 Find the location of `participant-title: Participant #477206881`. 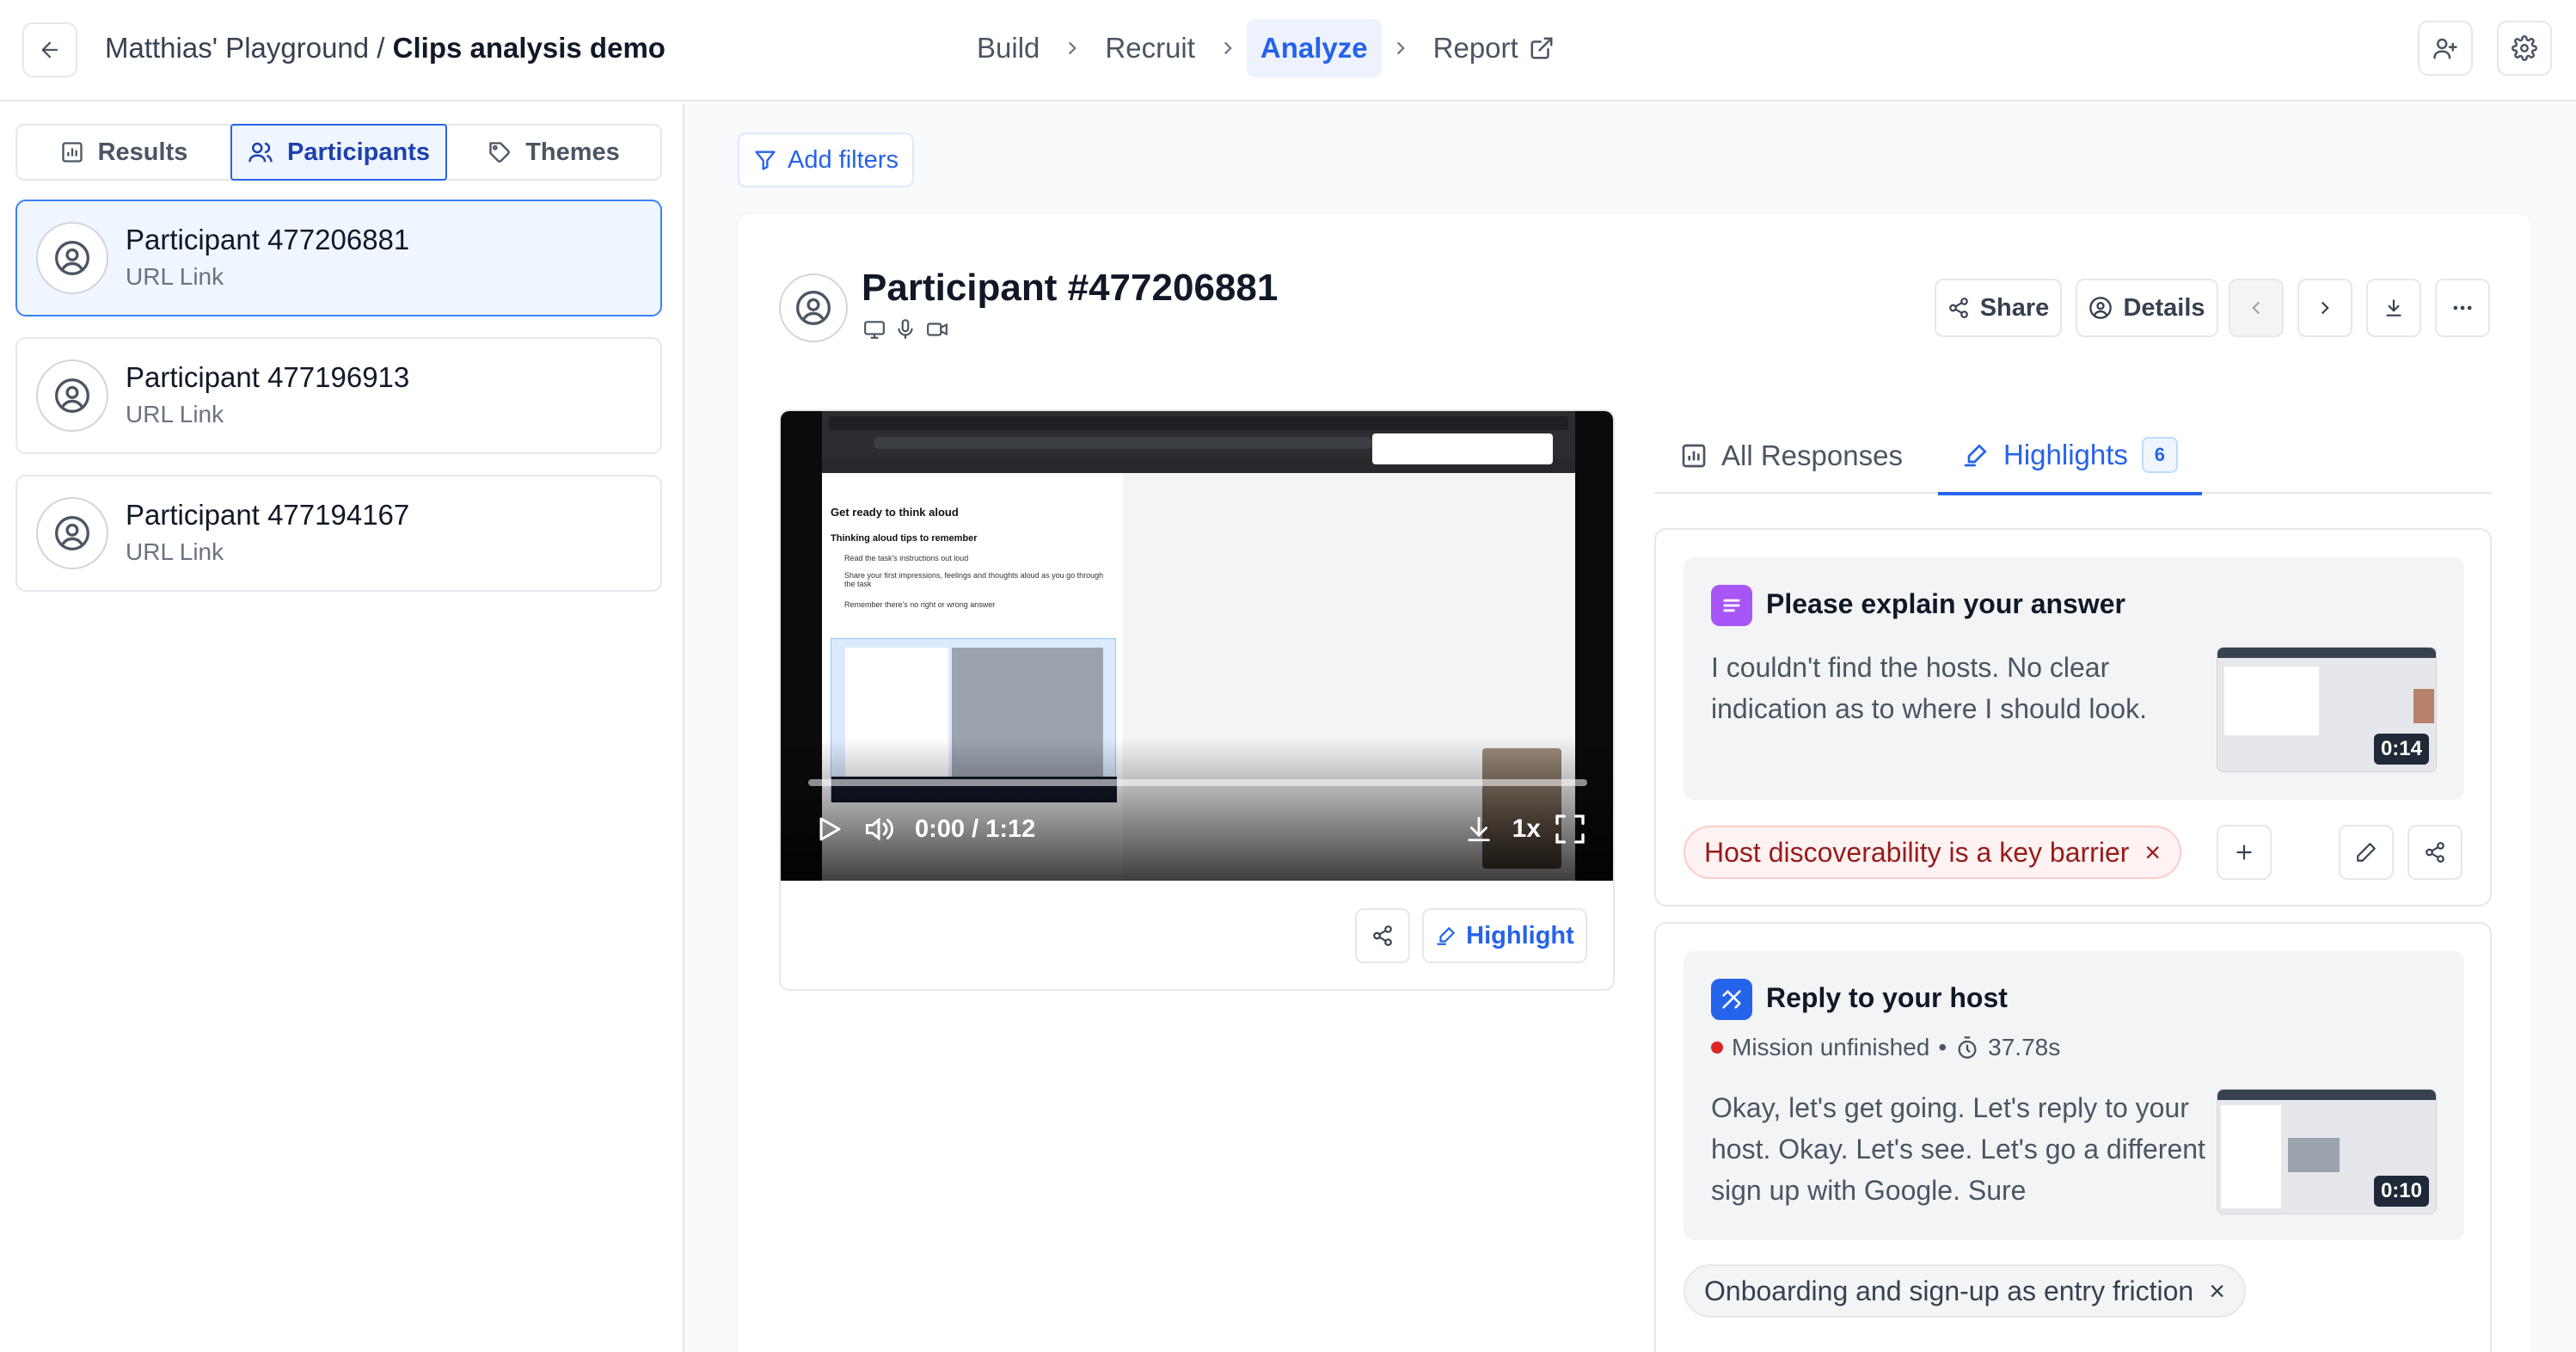

participant-title: Participant #477206881 is located at coordinates (1070, 288).